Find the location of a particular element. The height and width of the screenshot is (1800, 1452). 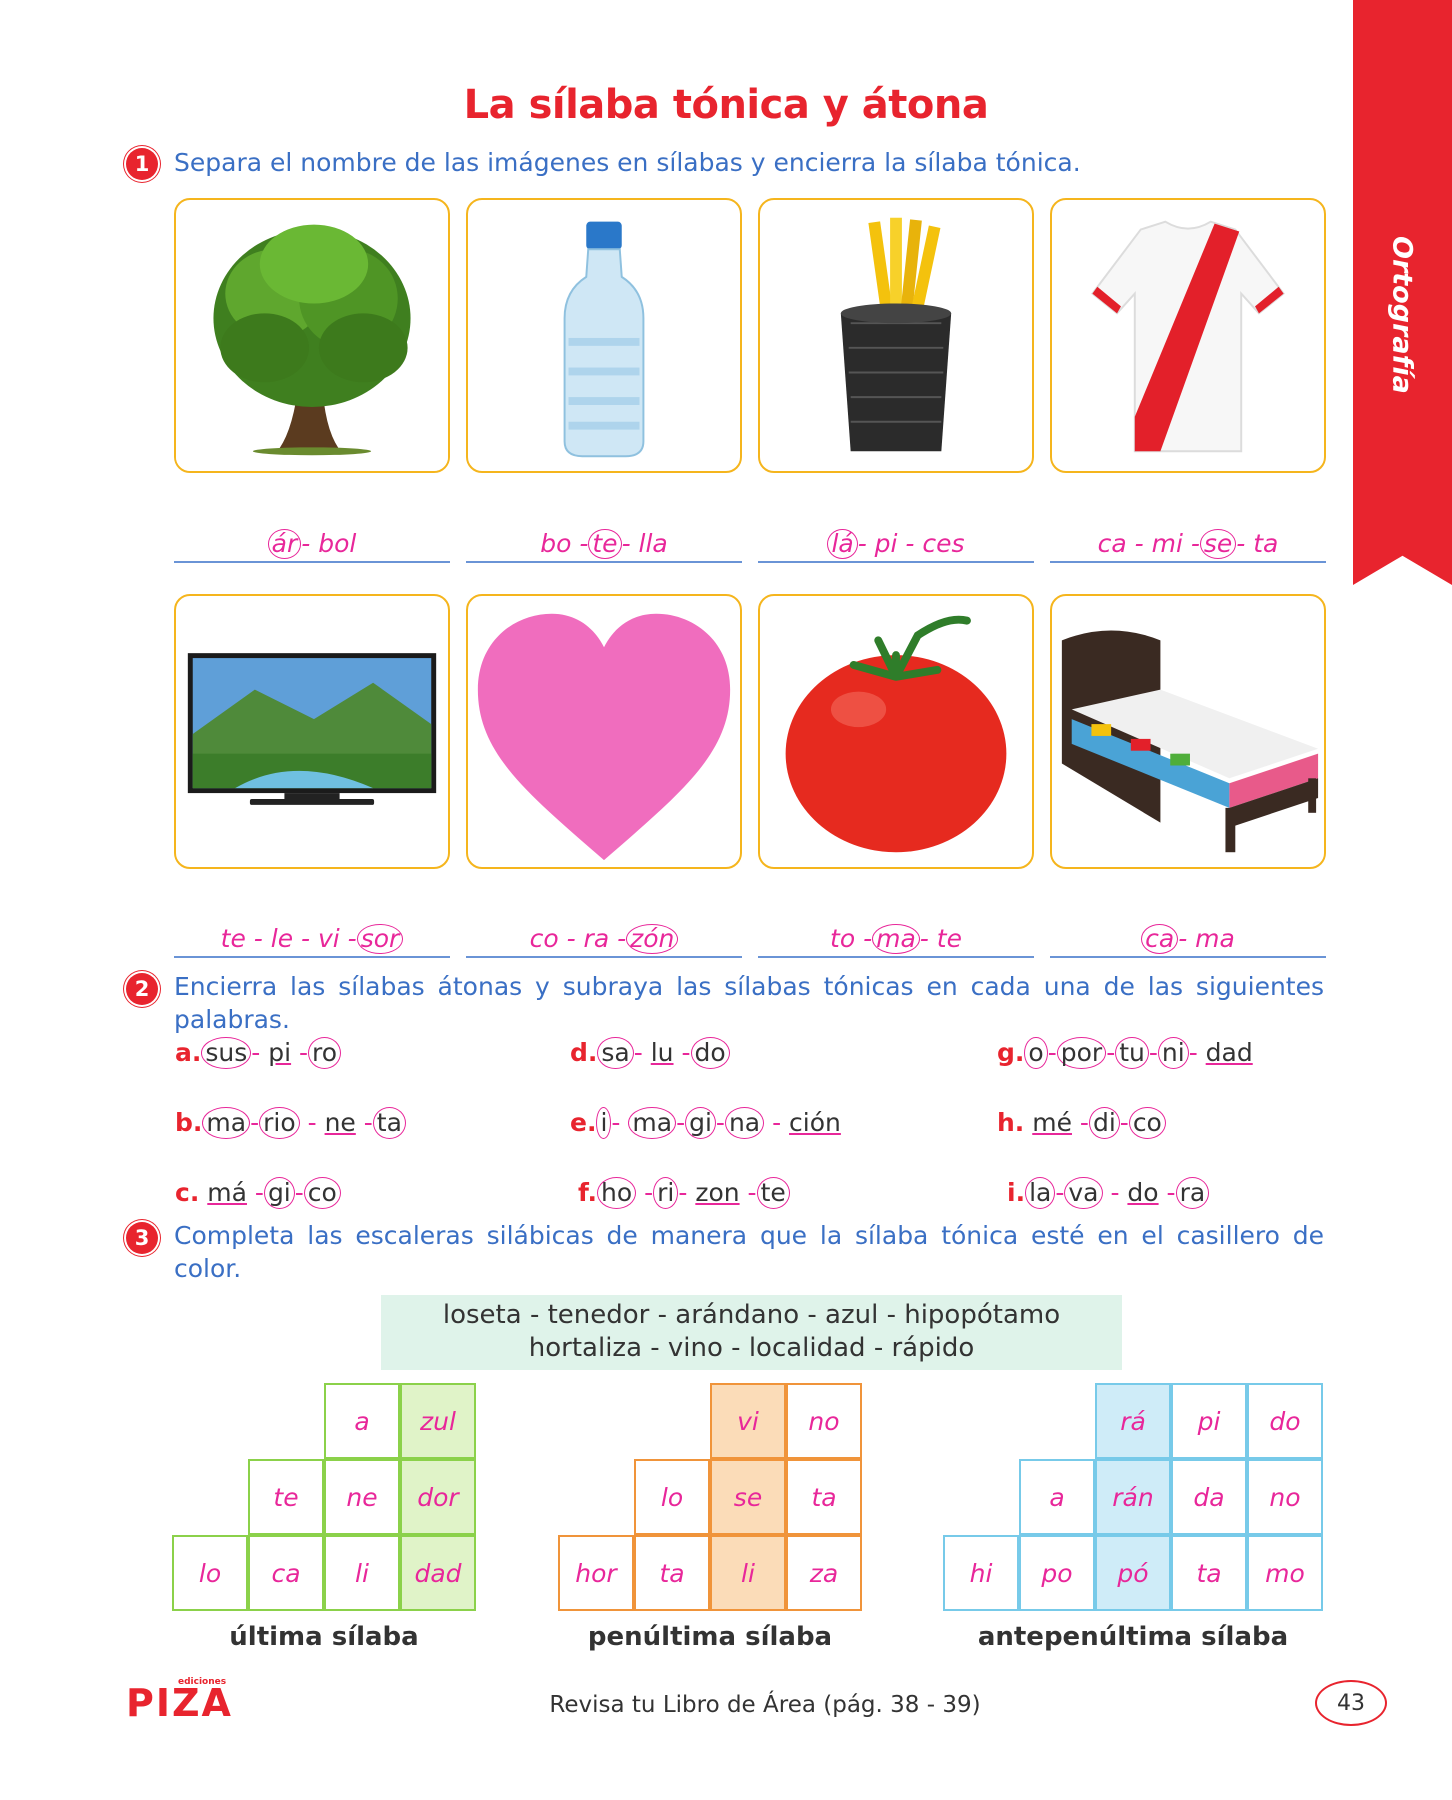

stair-cell-tonic: se is located at coordinates (748, 1497).